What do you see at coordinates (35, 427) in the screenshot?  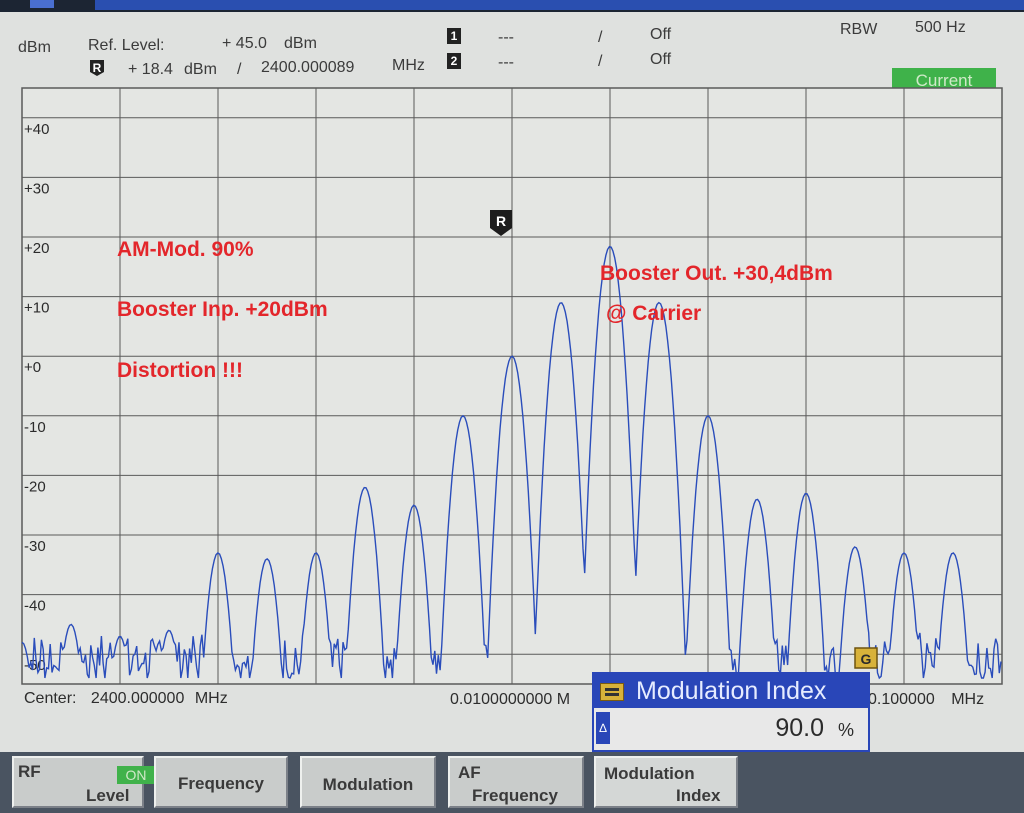 I see `y-tick-label: -10` at bounding box center [35, 427].